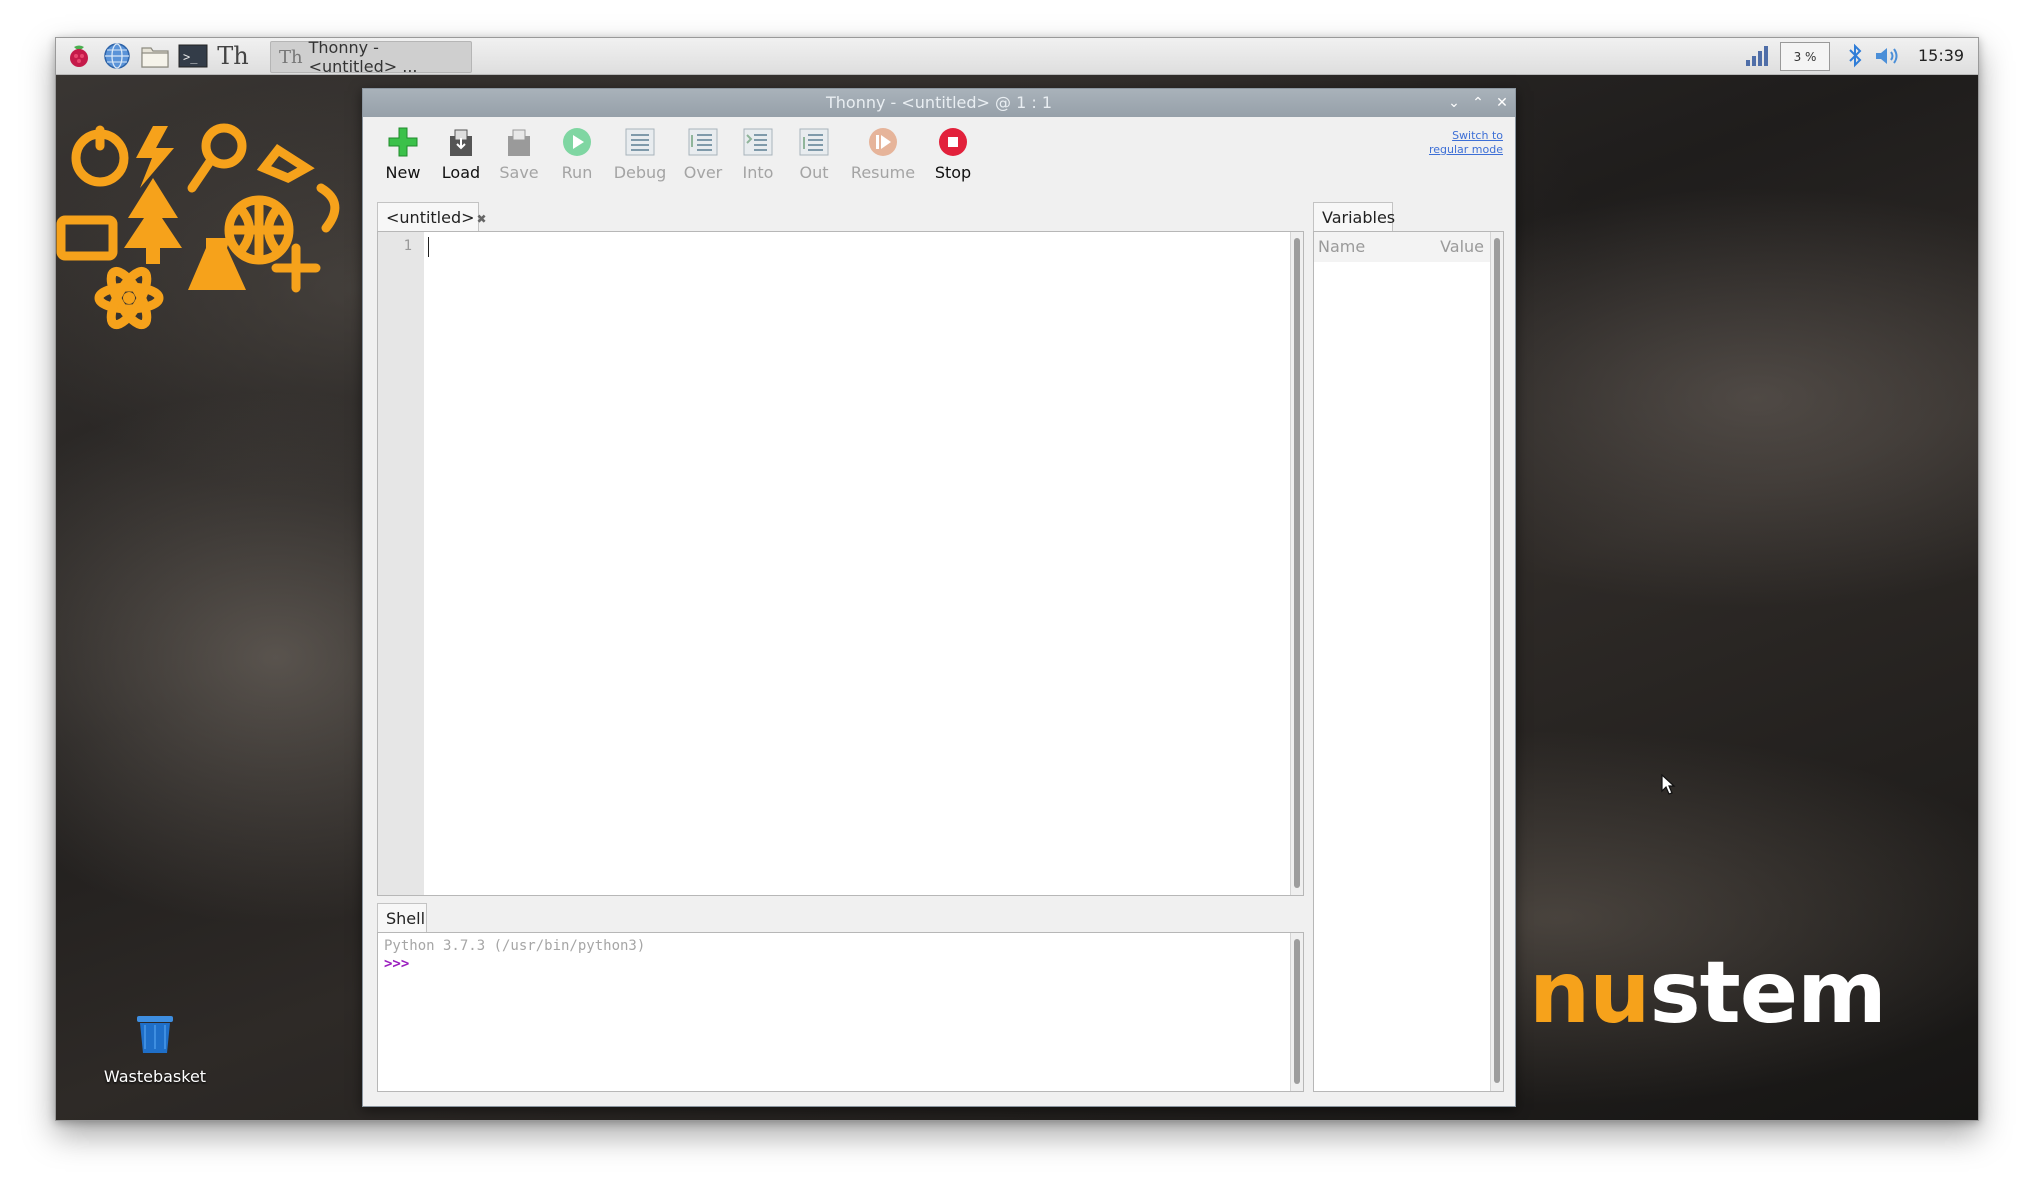 The height and width of the screenshot is (1192, 2032). I want to click on editor-scrollbar, so click(1296, 563).